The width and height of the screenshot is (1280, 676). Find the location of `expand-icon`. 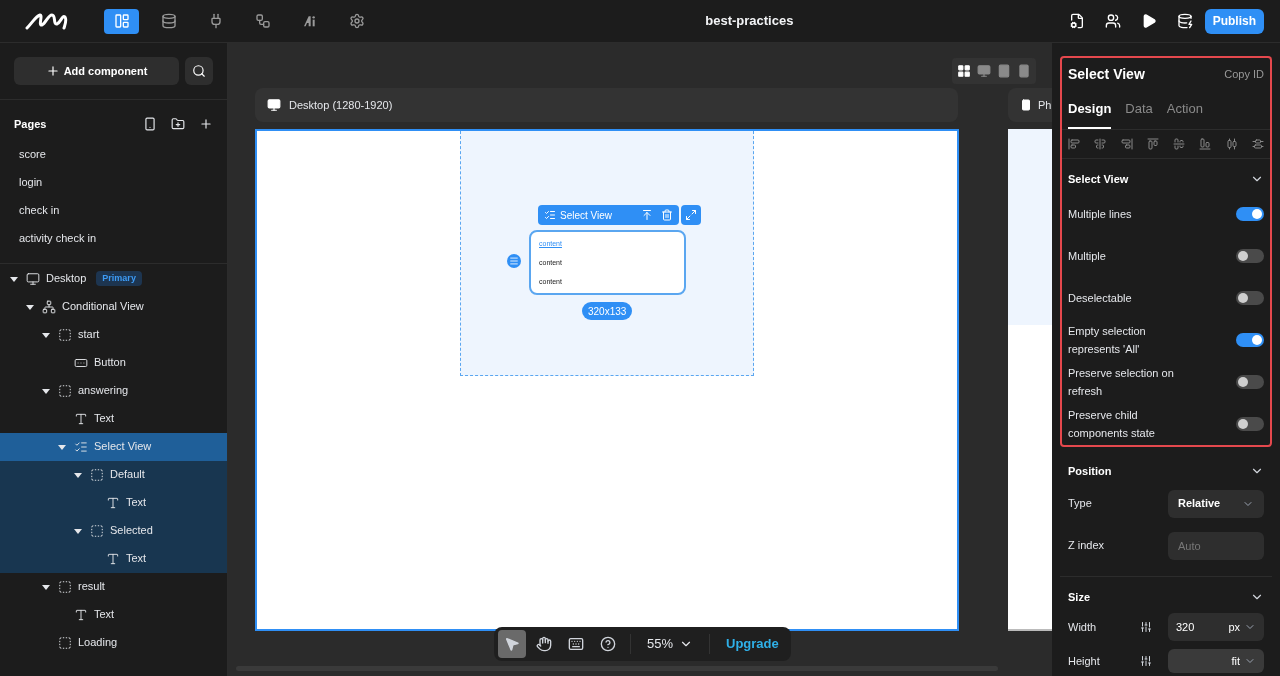

expand-icon is located at coordinates (691, 215).